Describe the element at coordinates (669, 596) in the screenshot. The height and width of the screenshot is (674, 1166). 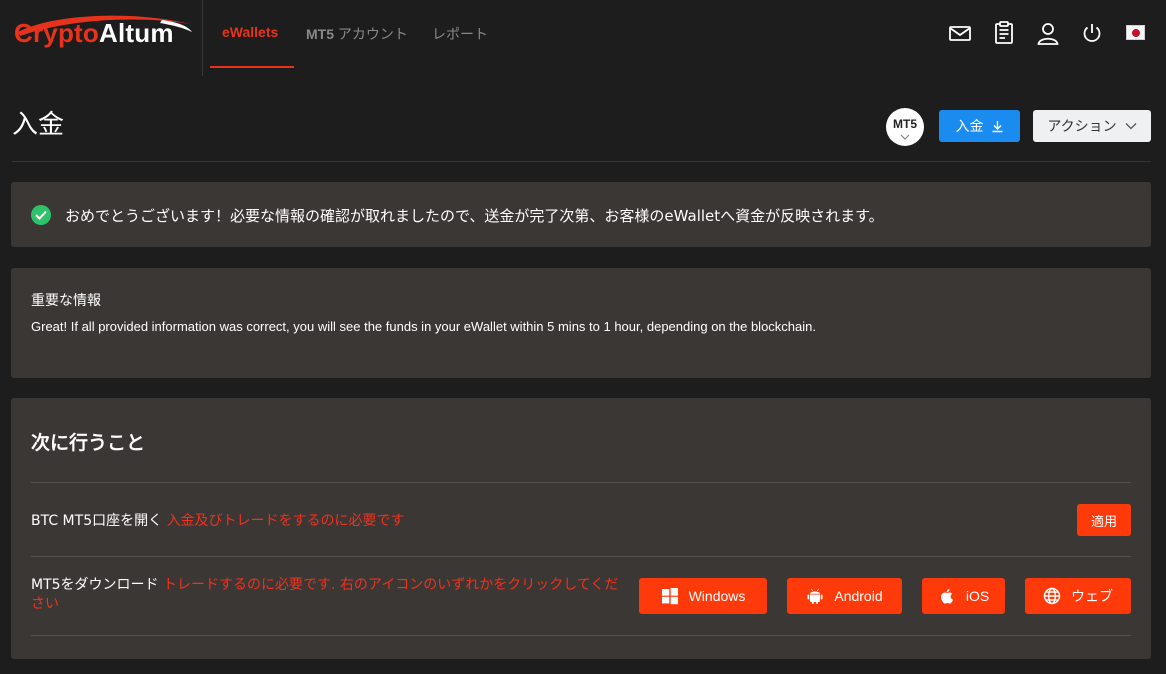
I see `windows-icon` at that location.